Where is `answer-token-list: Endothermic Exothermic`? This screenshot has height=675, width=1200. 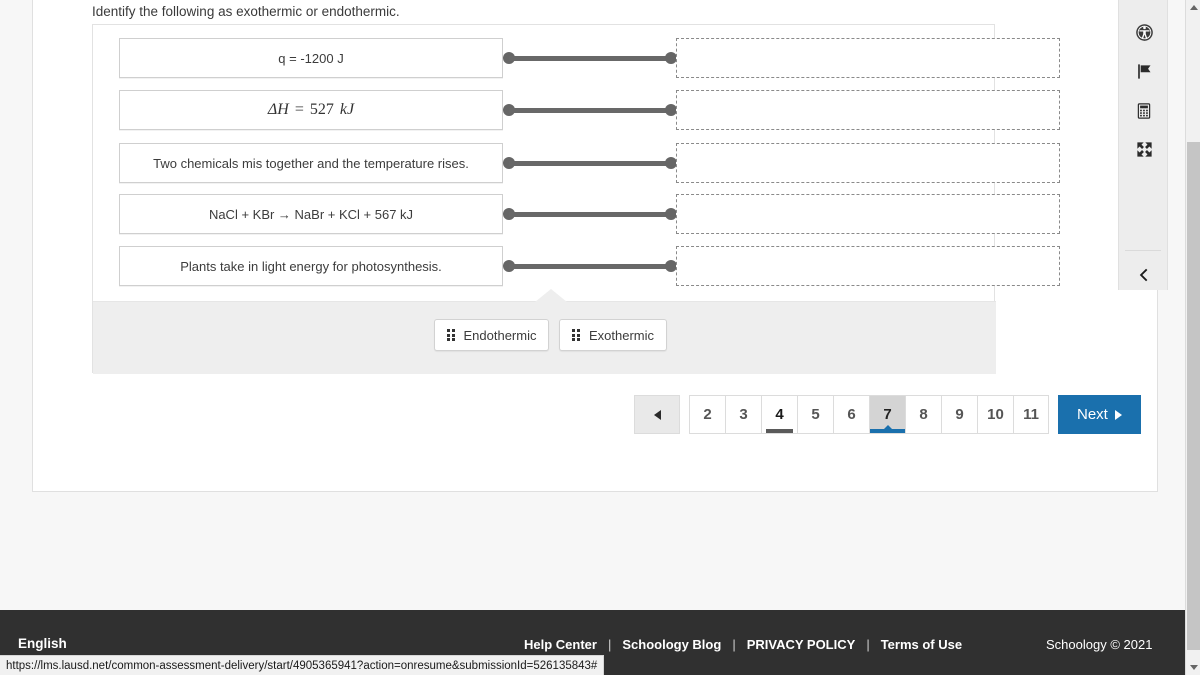 answer-token-list: Endothermic Exothermic is located at coordinates (551, 335).